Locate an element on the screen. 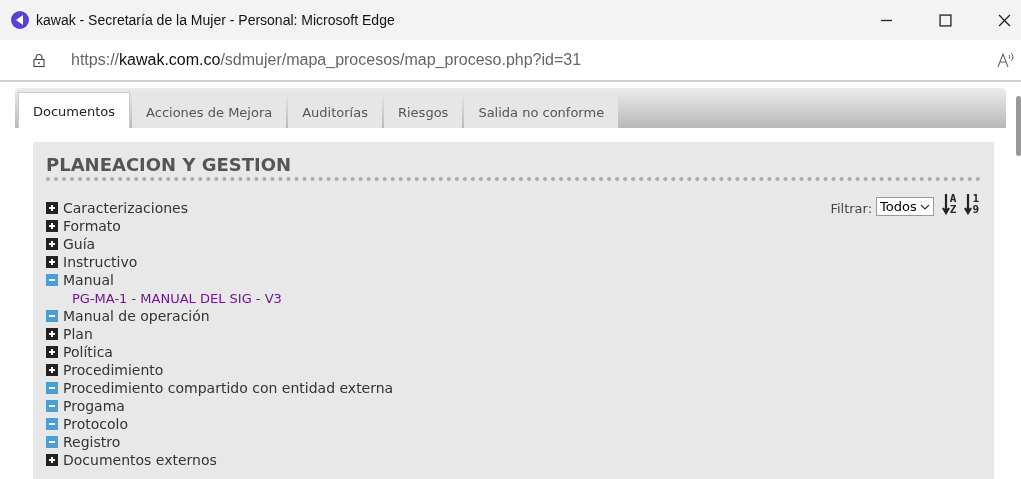 The image size is (1021, 479). filter-dropdown: Todos is located at coordinates (905, 206).